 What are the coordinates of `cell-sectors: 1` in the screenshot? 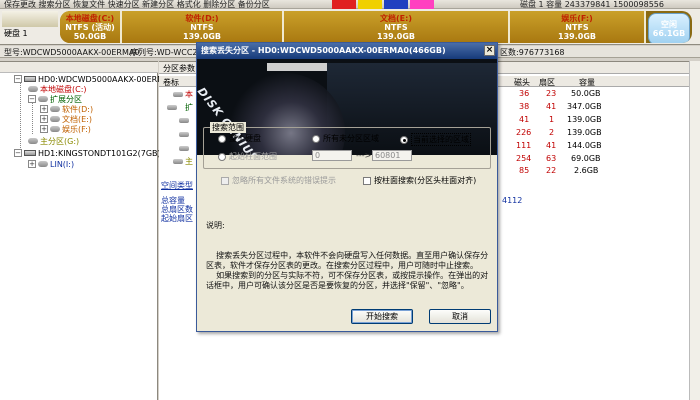 It's located at (552, 119).